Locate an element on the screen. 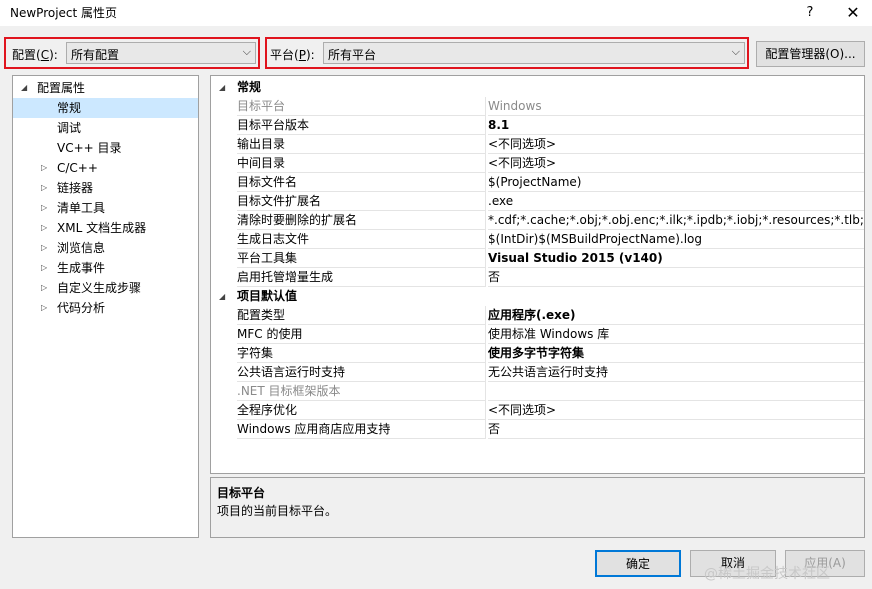 The width and height of the screenshot is (872, 589). property-value: Visual Studio 2015 (v140) is located at coordinates (676, 258).